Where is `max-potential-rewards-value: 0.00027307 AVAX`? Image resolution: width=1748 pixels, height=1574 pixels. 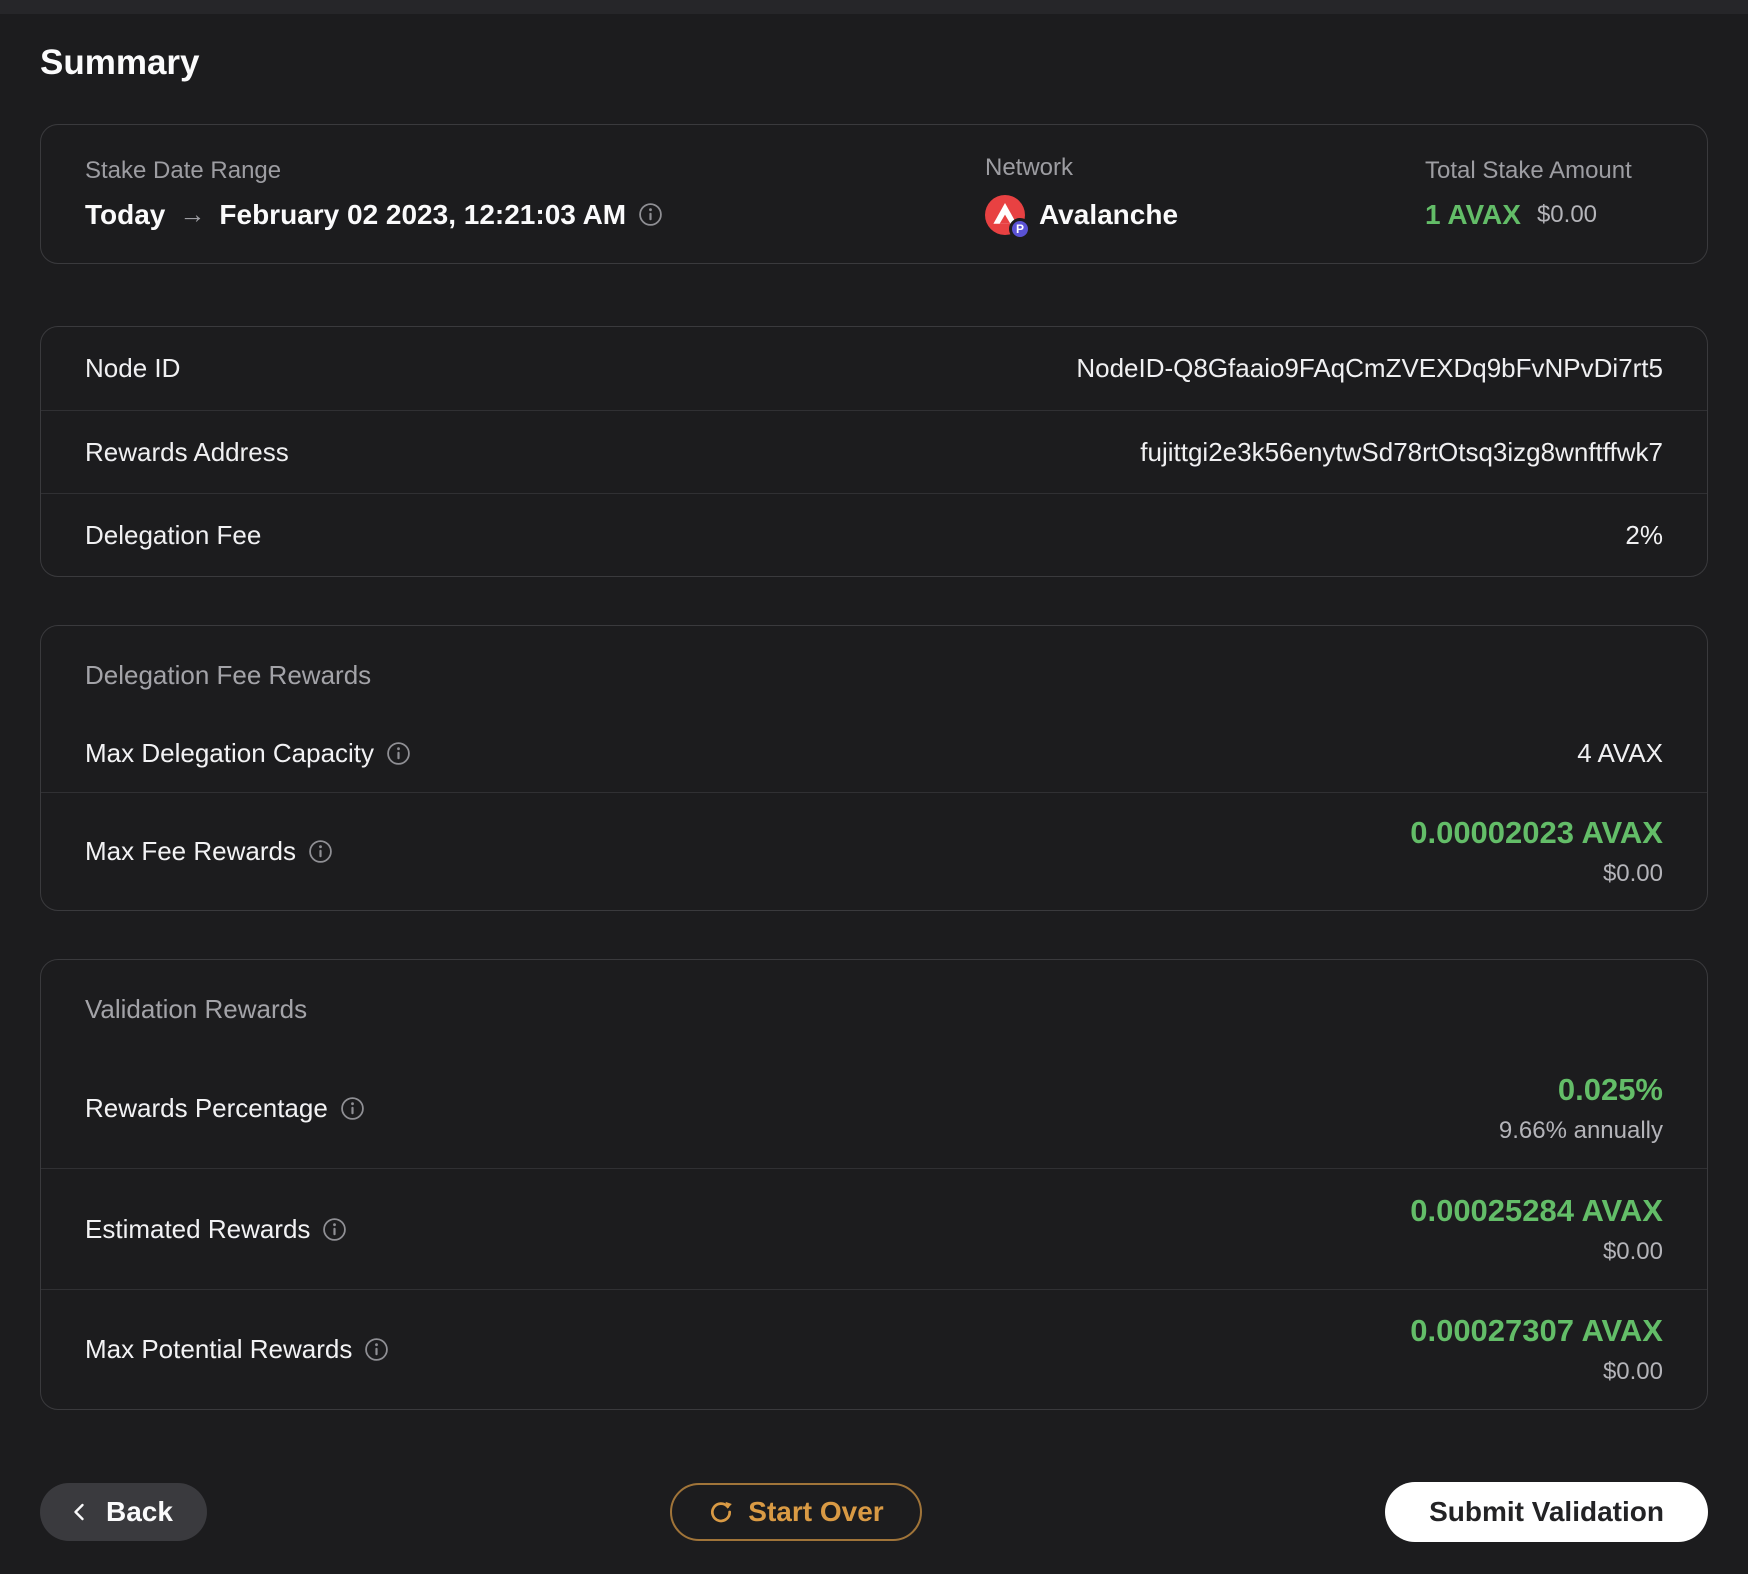 max-potential-rewards-value: 0.00027307 AVAX is located at coordinates (1536, 1330).